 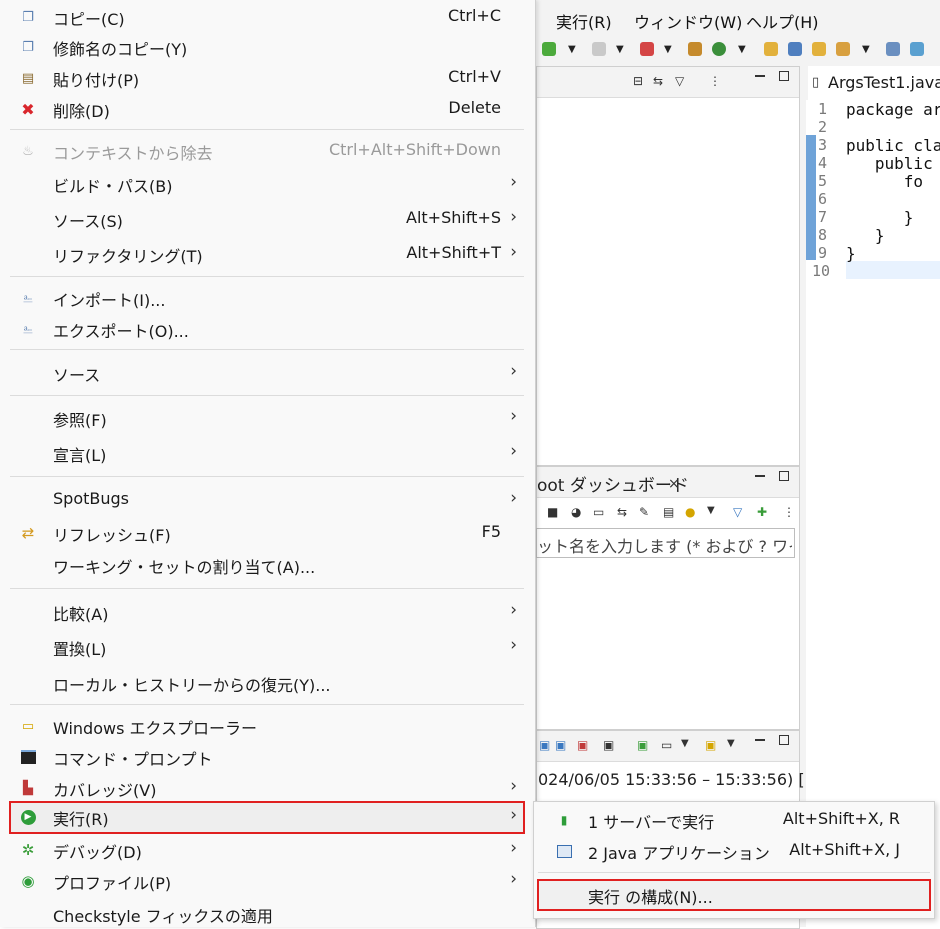 I want to click on menu-item-windows-explorer: ▭ Windows エクスプローラー, so click(x=267, y=726).